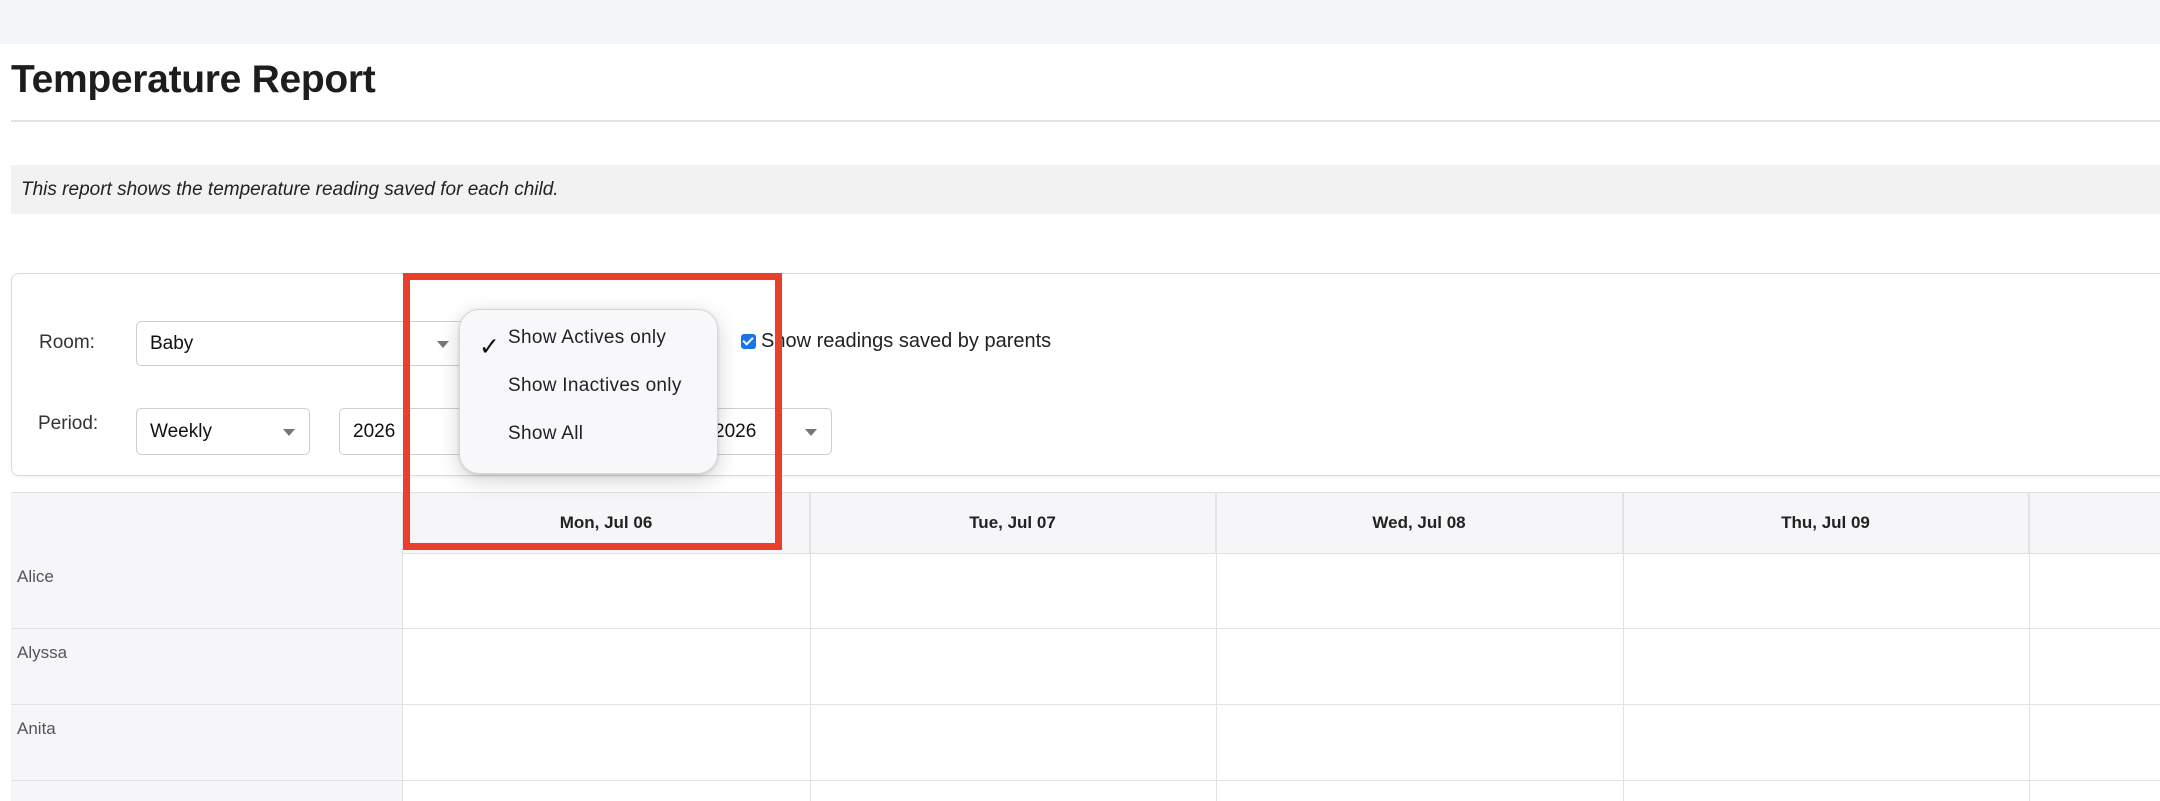 This screenshot has height=801, width=2160. I want to click on menu-item-label: Show Actives only, so click(587, 337).